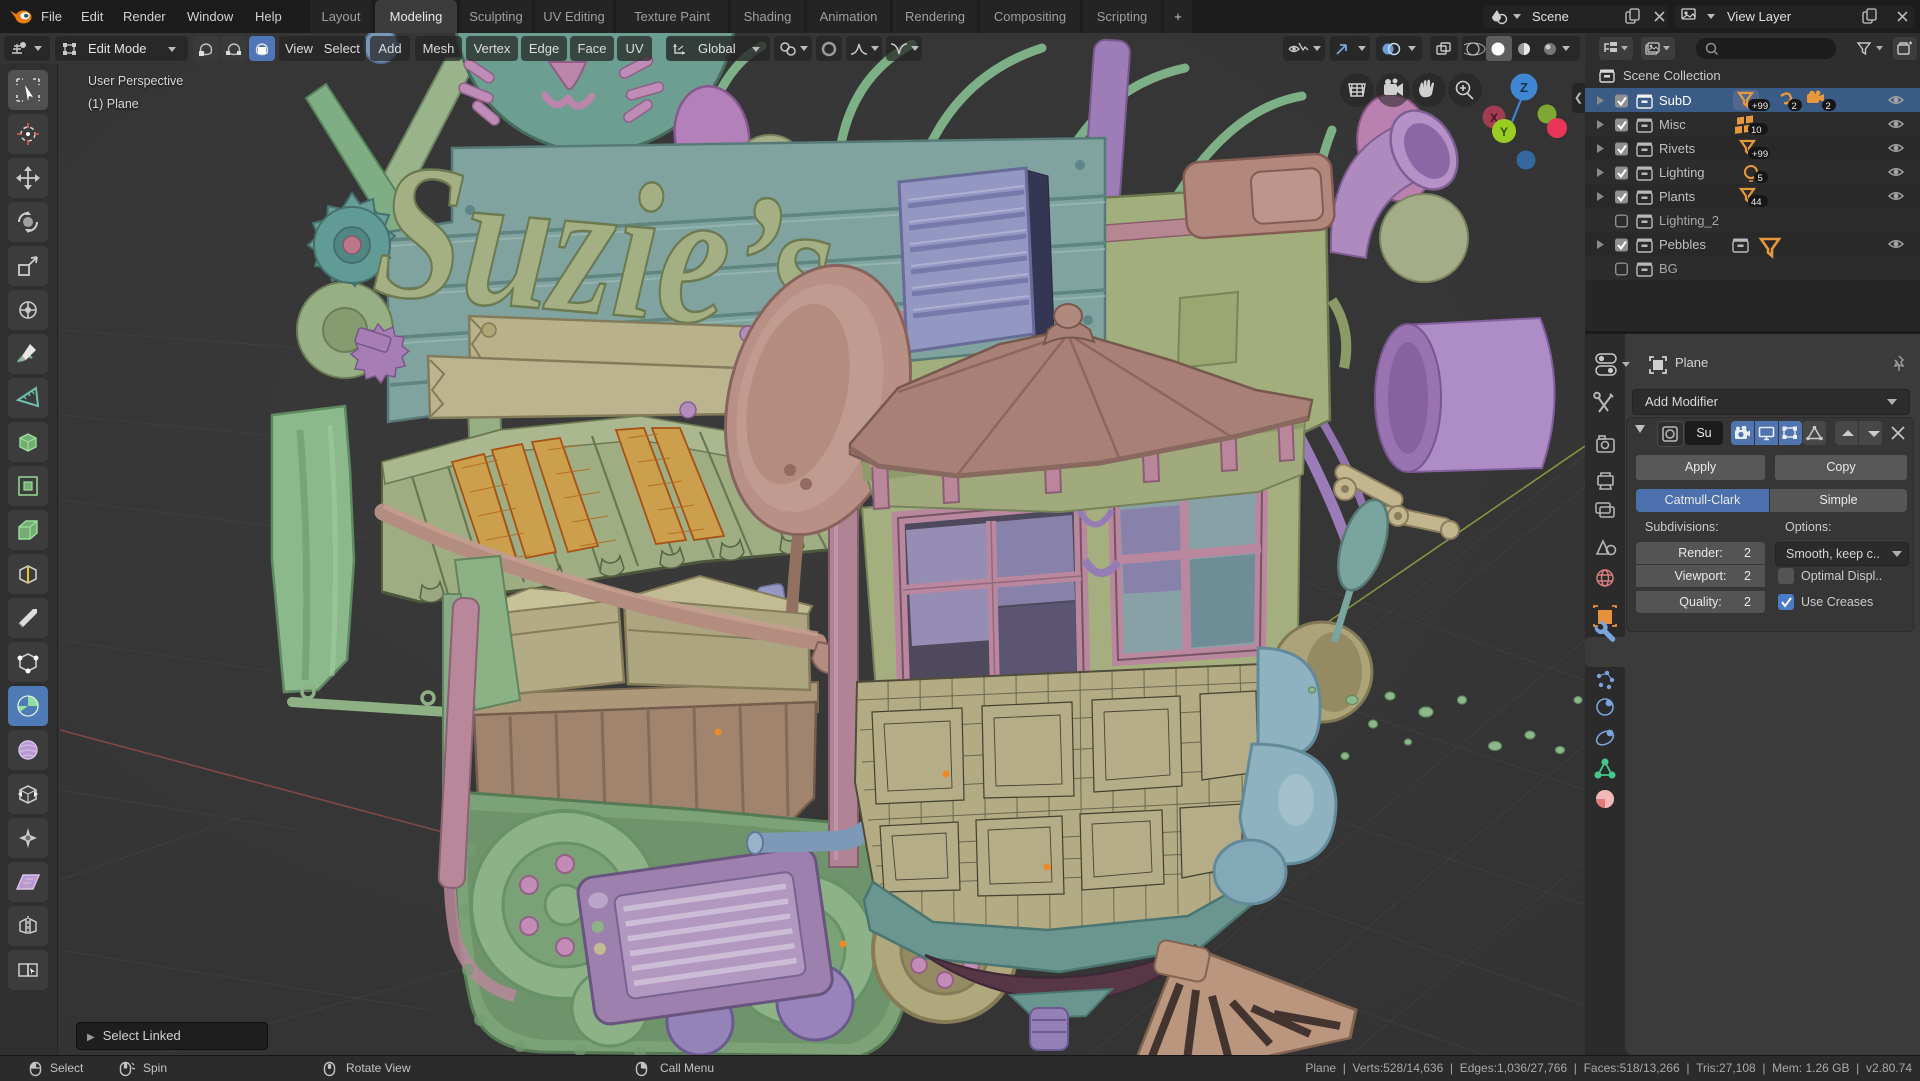 This screenshot has width=1920, height=1081. Describe the element at coordinates (1756, 130) in the screenshot. I see `svg-text: 10` at that location.